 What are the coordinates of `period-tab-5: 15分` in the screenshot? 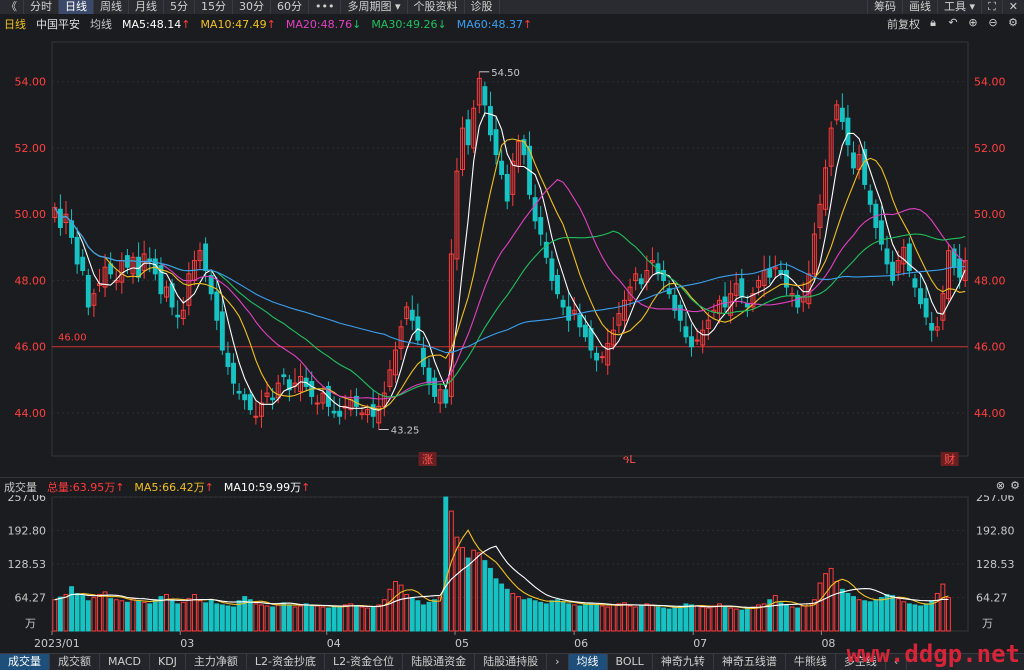 It's located at (214, 7).